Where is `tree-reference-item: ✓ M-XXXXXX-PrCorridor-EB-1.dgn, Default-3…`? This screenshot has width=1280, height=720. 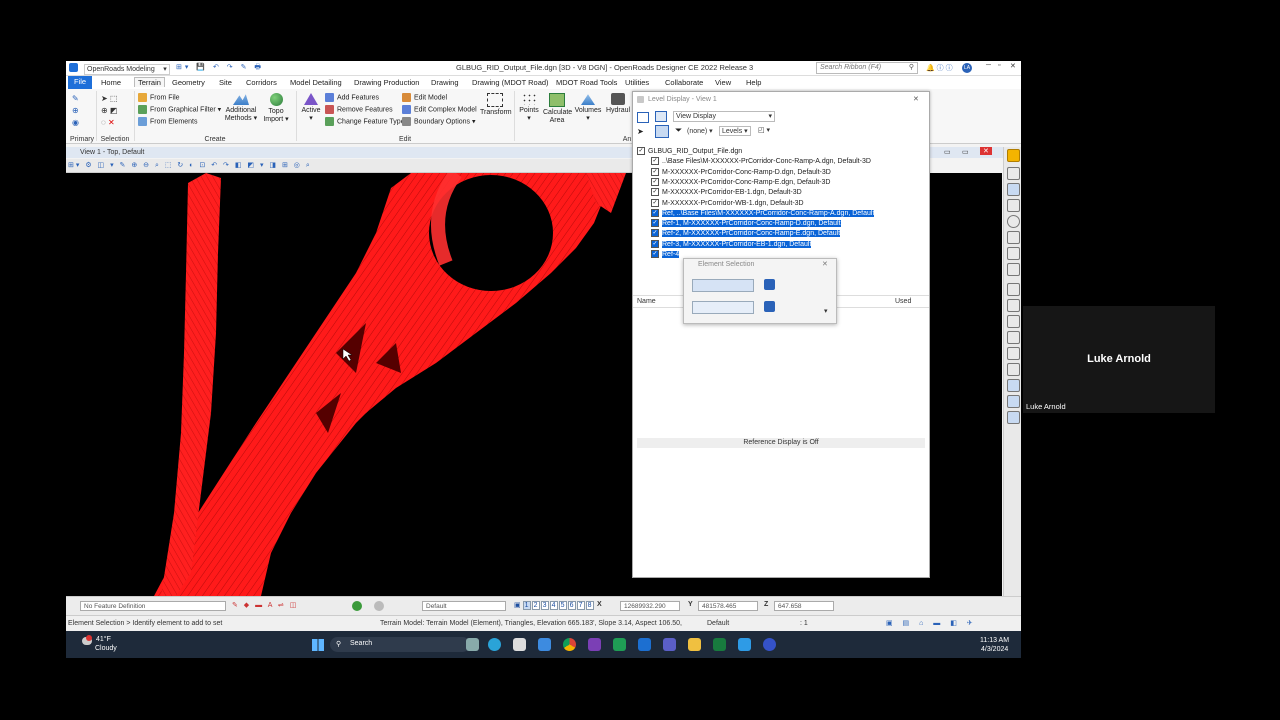
tree-reference-item: ✓ M-XXXXXX-PrCorridor-EB-1.dgn, Default-3… is located at coordinates (726, 192).